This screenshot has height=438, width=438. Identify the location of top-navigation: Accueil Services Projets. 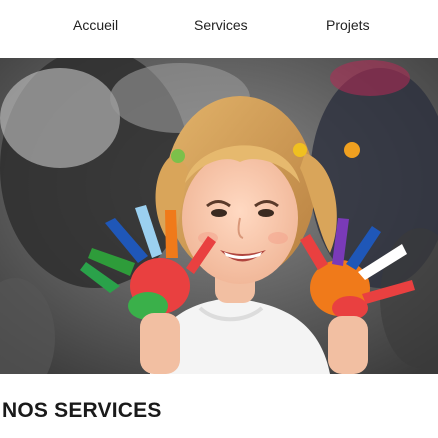
(219, 28).